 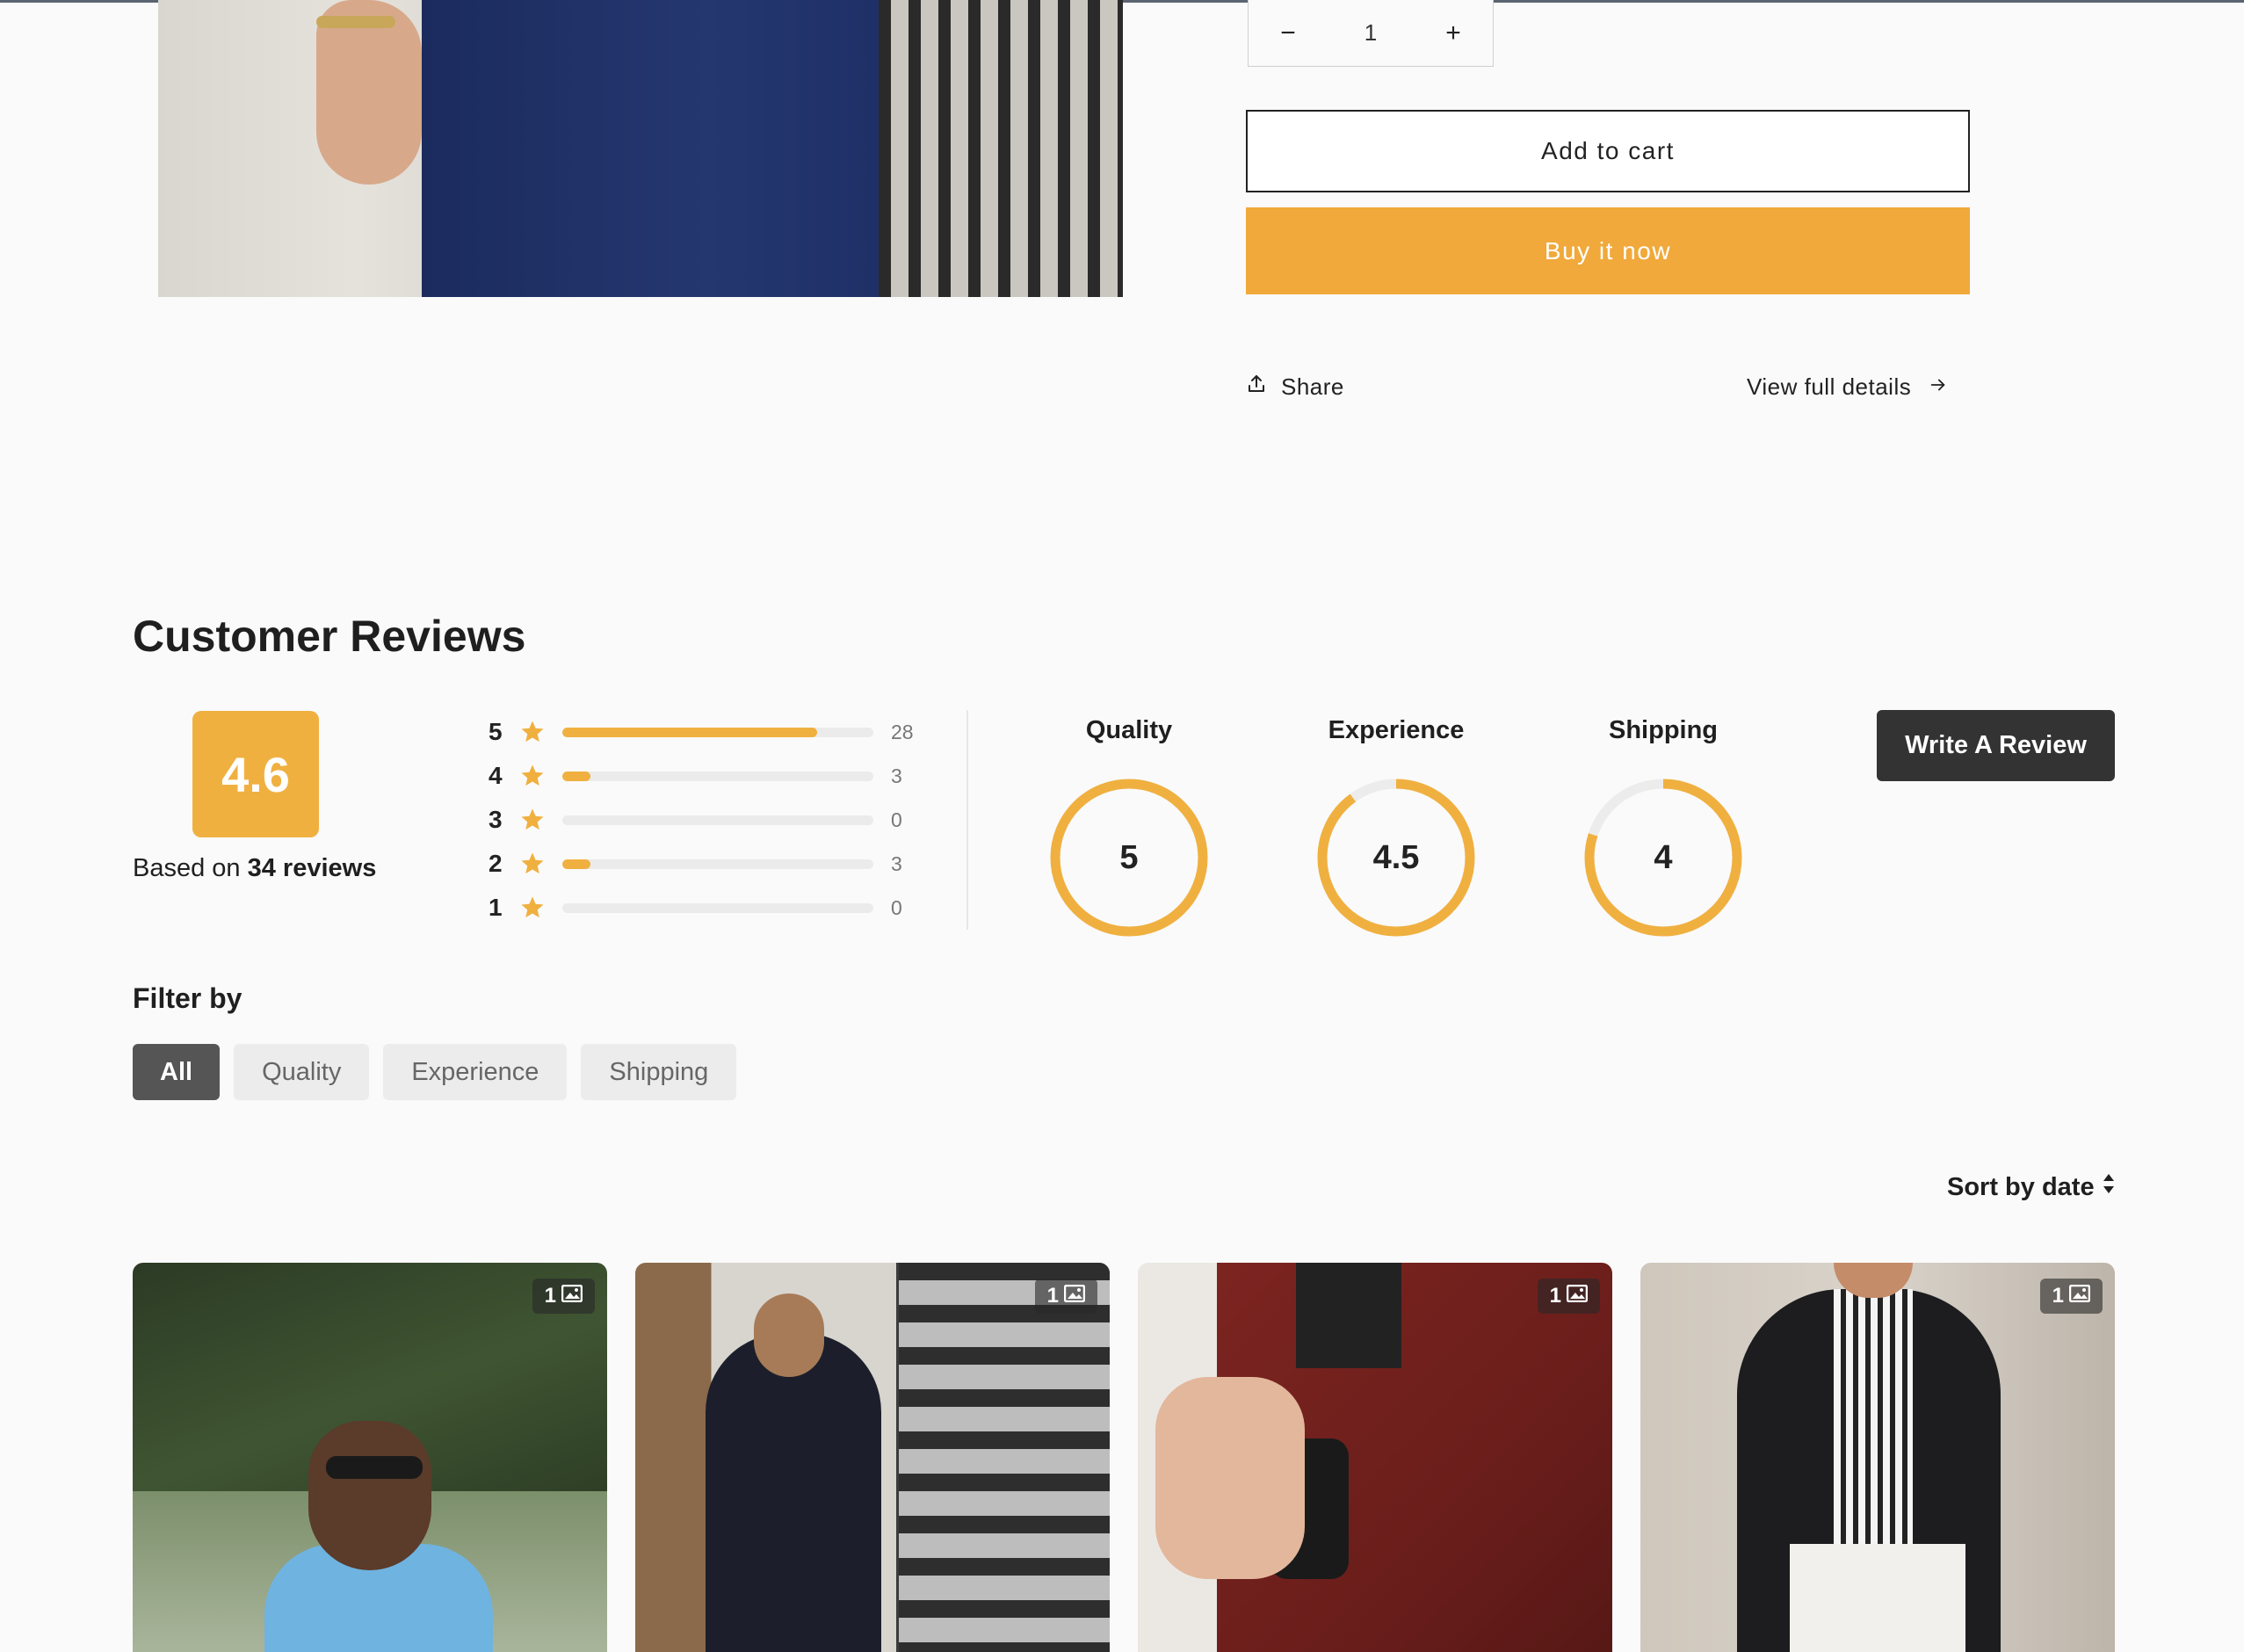 I want to click on product-image, so click(x=640, y=149).